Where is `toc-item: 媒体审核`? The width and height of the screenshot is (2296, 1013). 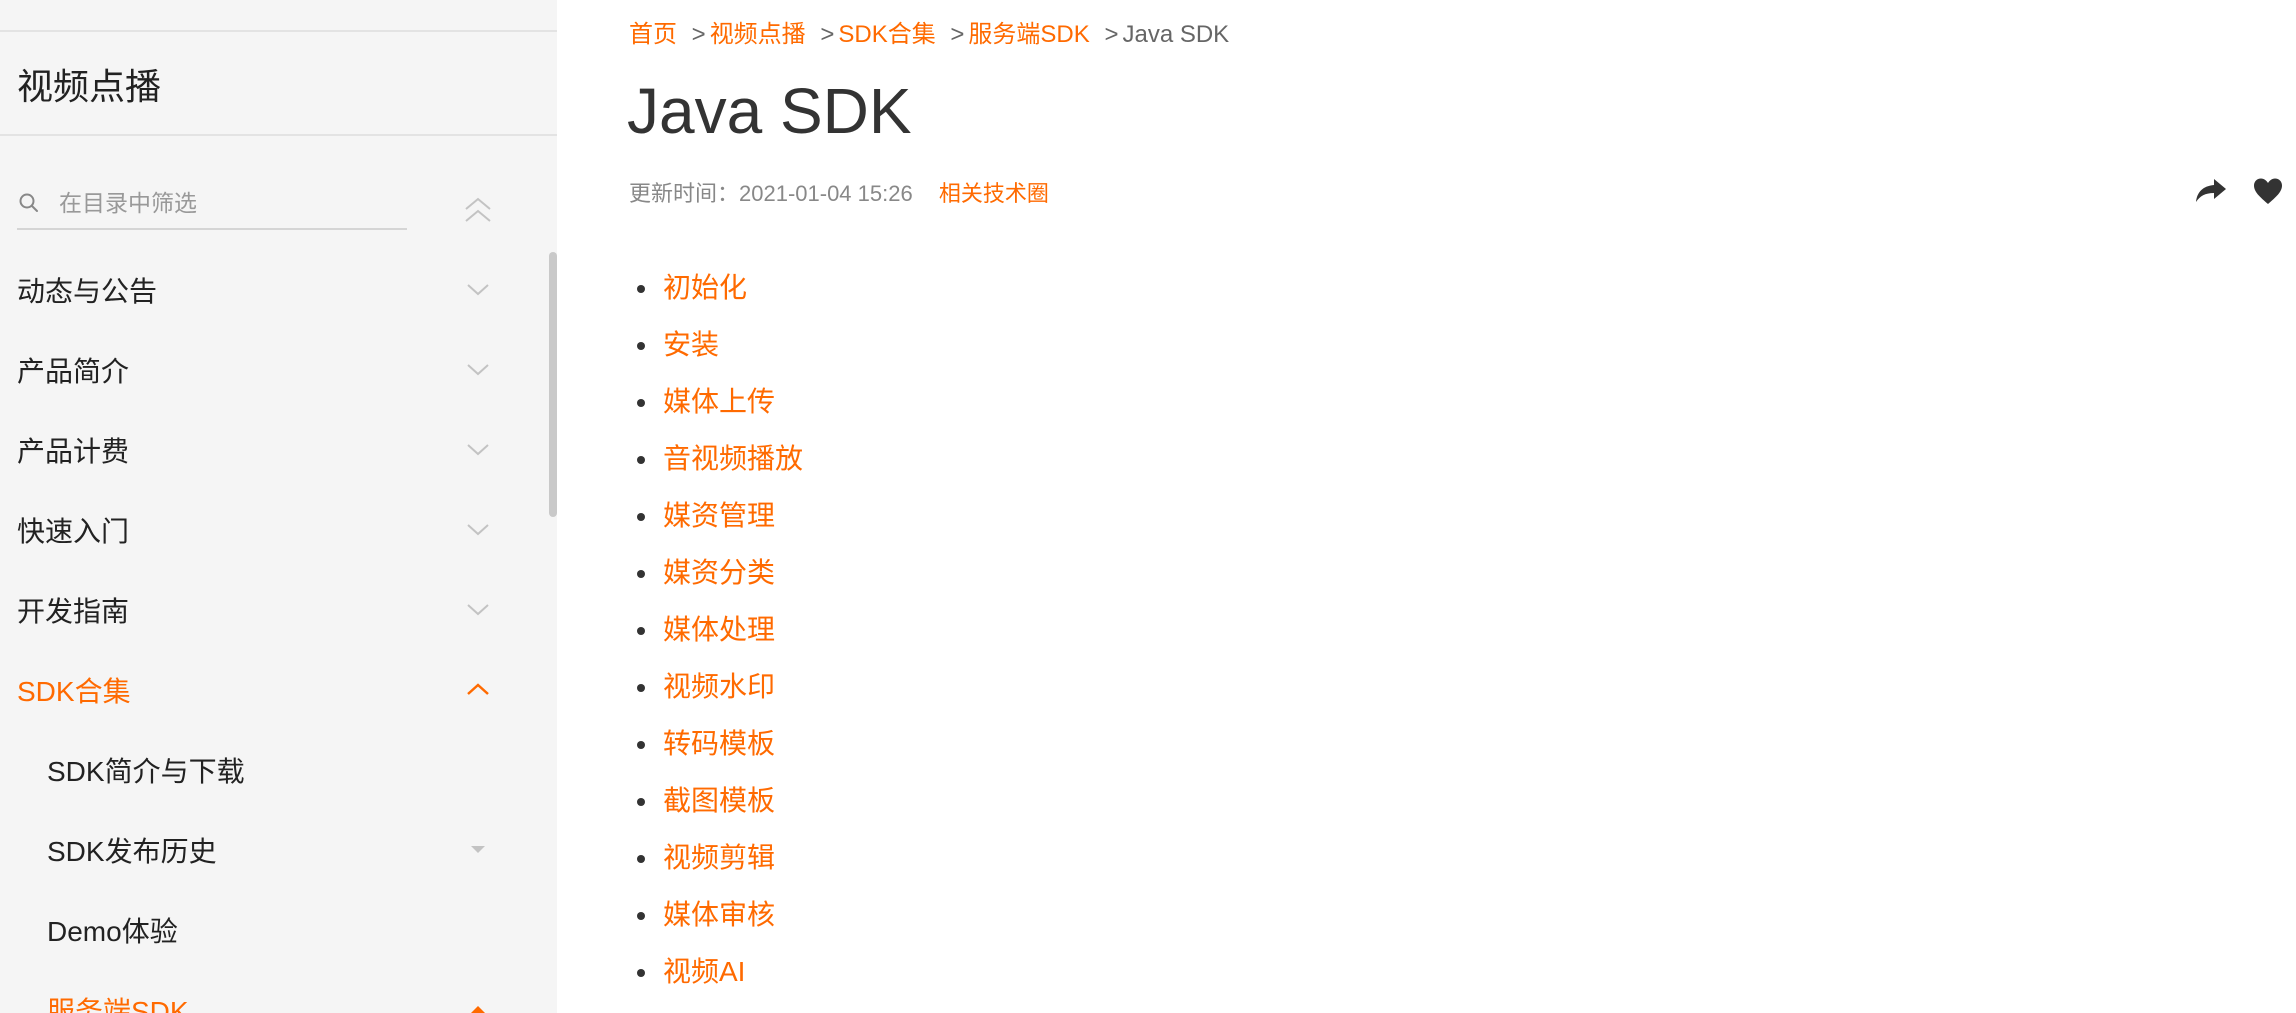
toc-item: 媒体审核 is located at coordinates (720, 923).